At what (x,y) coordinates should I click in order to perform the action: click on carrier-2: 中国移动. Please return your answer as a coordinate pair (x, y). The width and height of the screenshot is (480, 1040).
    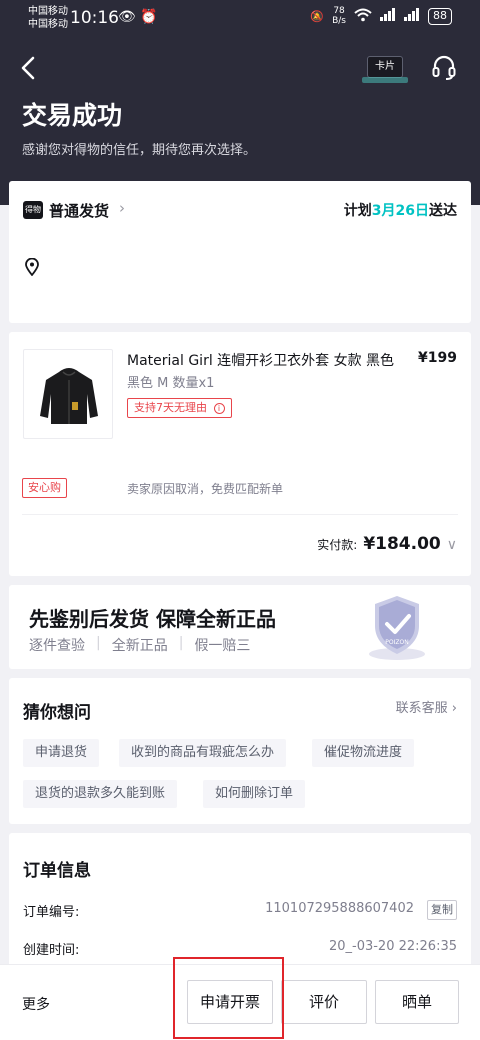
    Looking at the image, I should click on (48, 24).